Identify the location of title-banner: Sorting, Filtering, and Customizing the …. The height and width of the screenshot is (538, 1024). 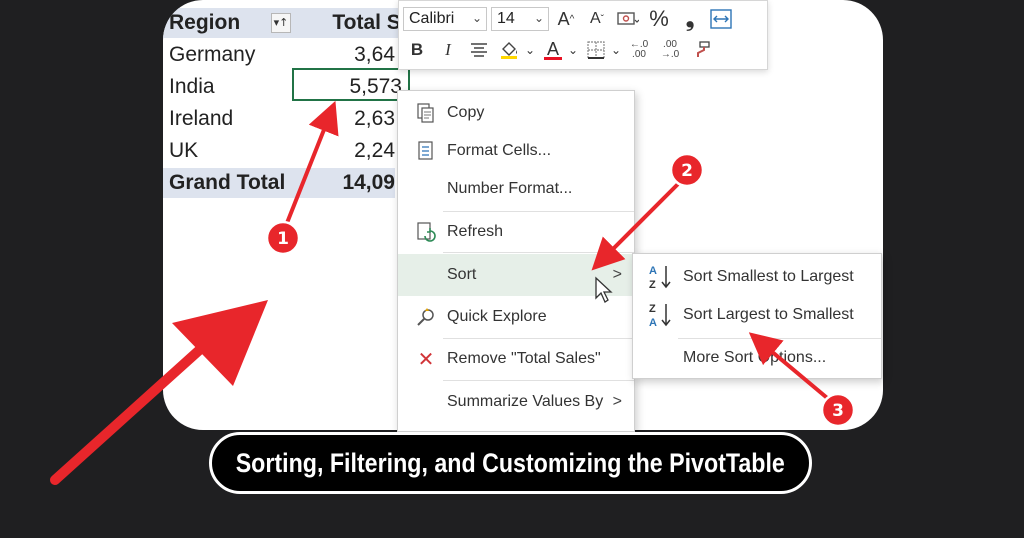
(510, 463).